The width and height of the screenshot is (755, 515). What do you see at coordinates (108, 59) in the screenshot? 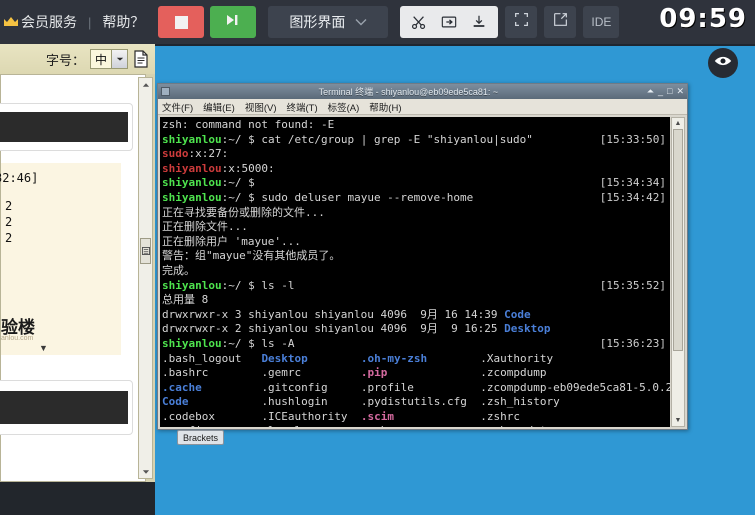
I see `font-size-select: 中` at bounding box center [108, 59].